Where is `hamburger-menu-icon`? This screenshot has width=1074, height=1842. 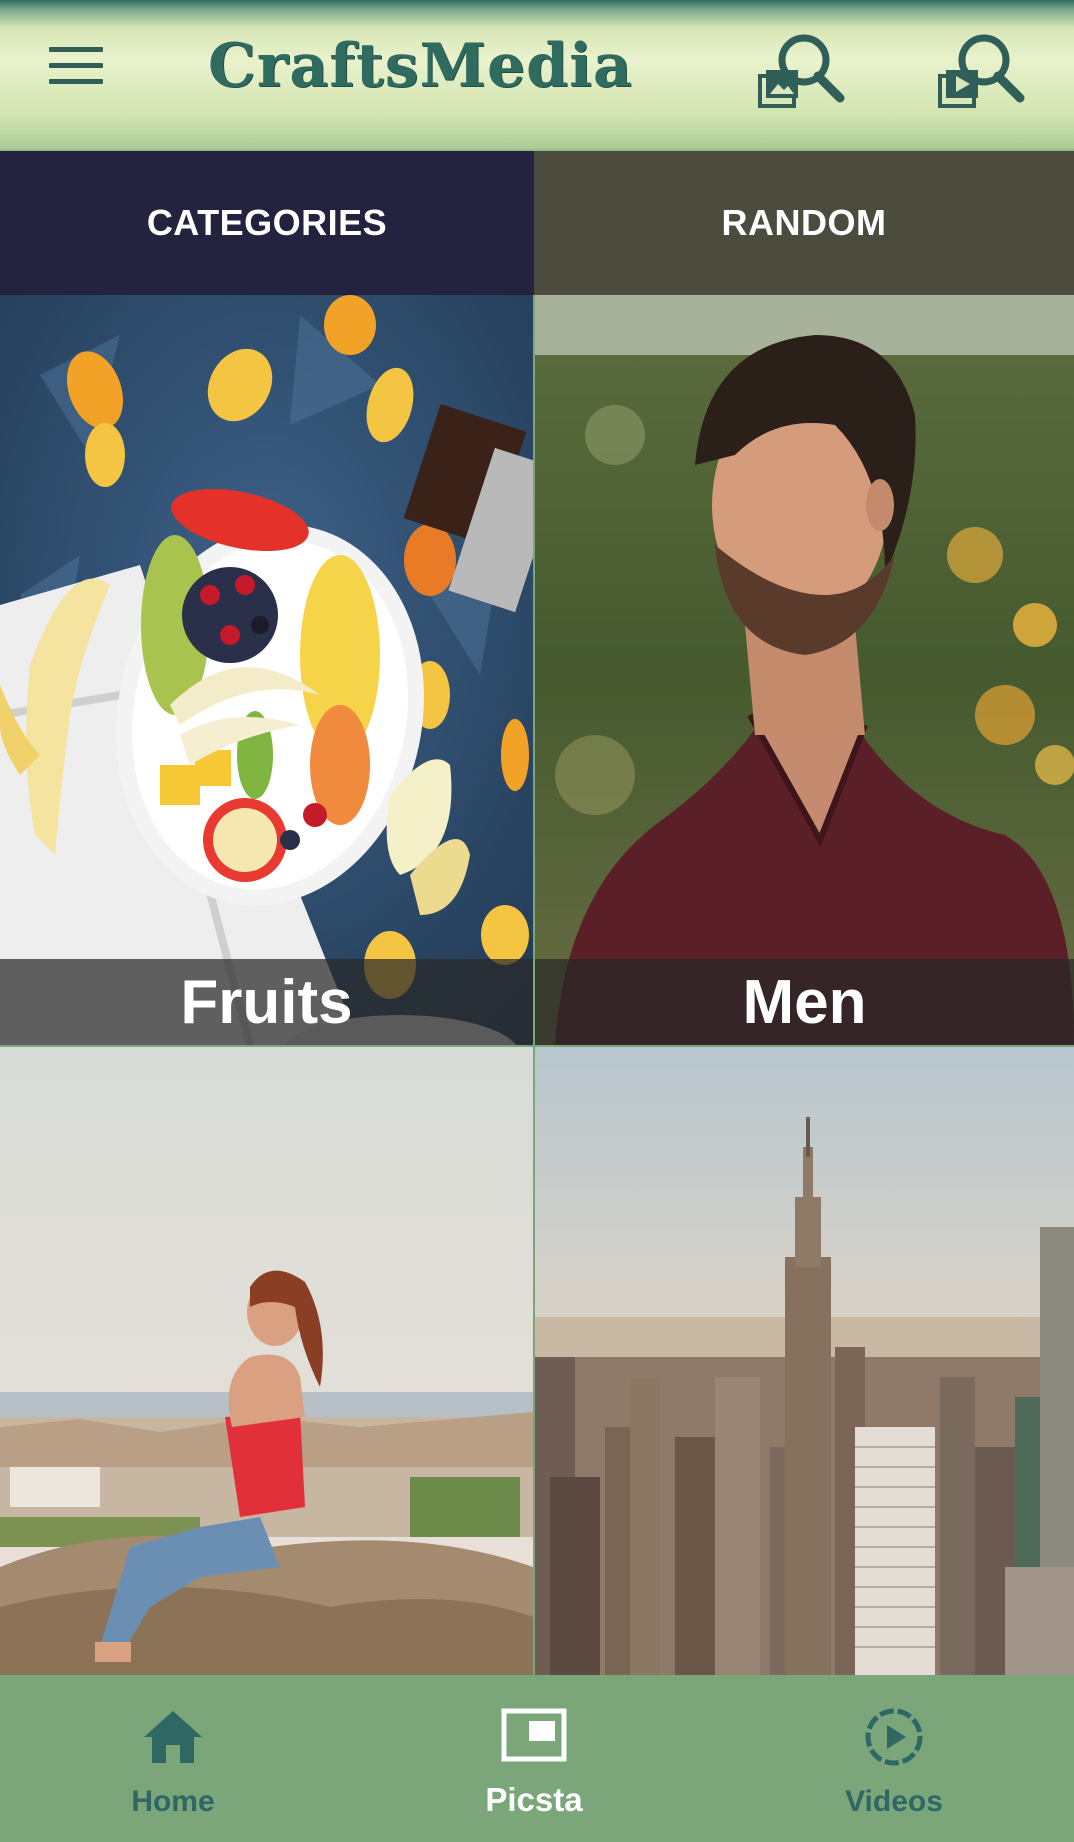
hamburger-menu-icon is located at coordinates (76, 65).